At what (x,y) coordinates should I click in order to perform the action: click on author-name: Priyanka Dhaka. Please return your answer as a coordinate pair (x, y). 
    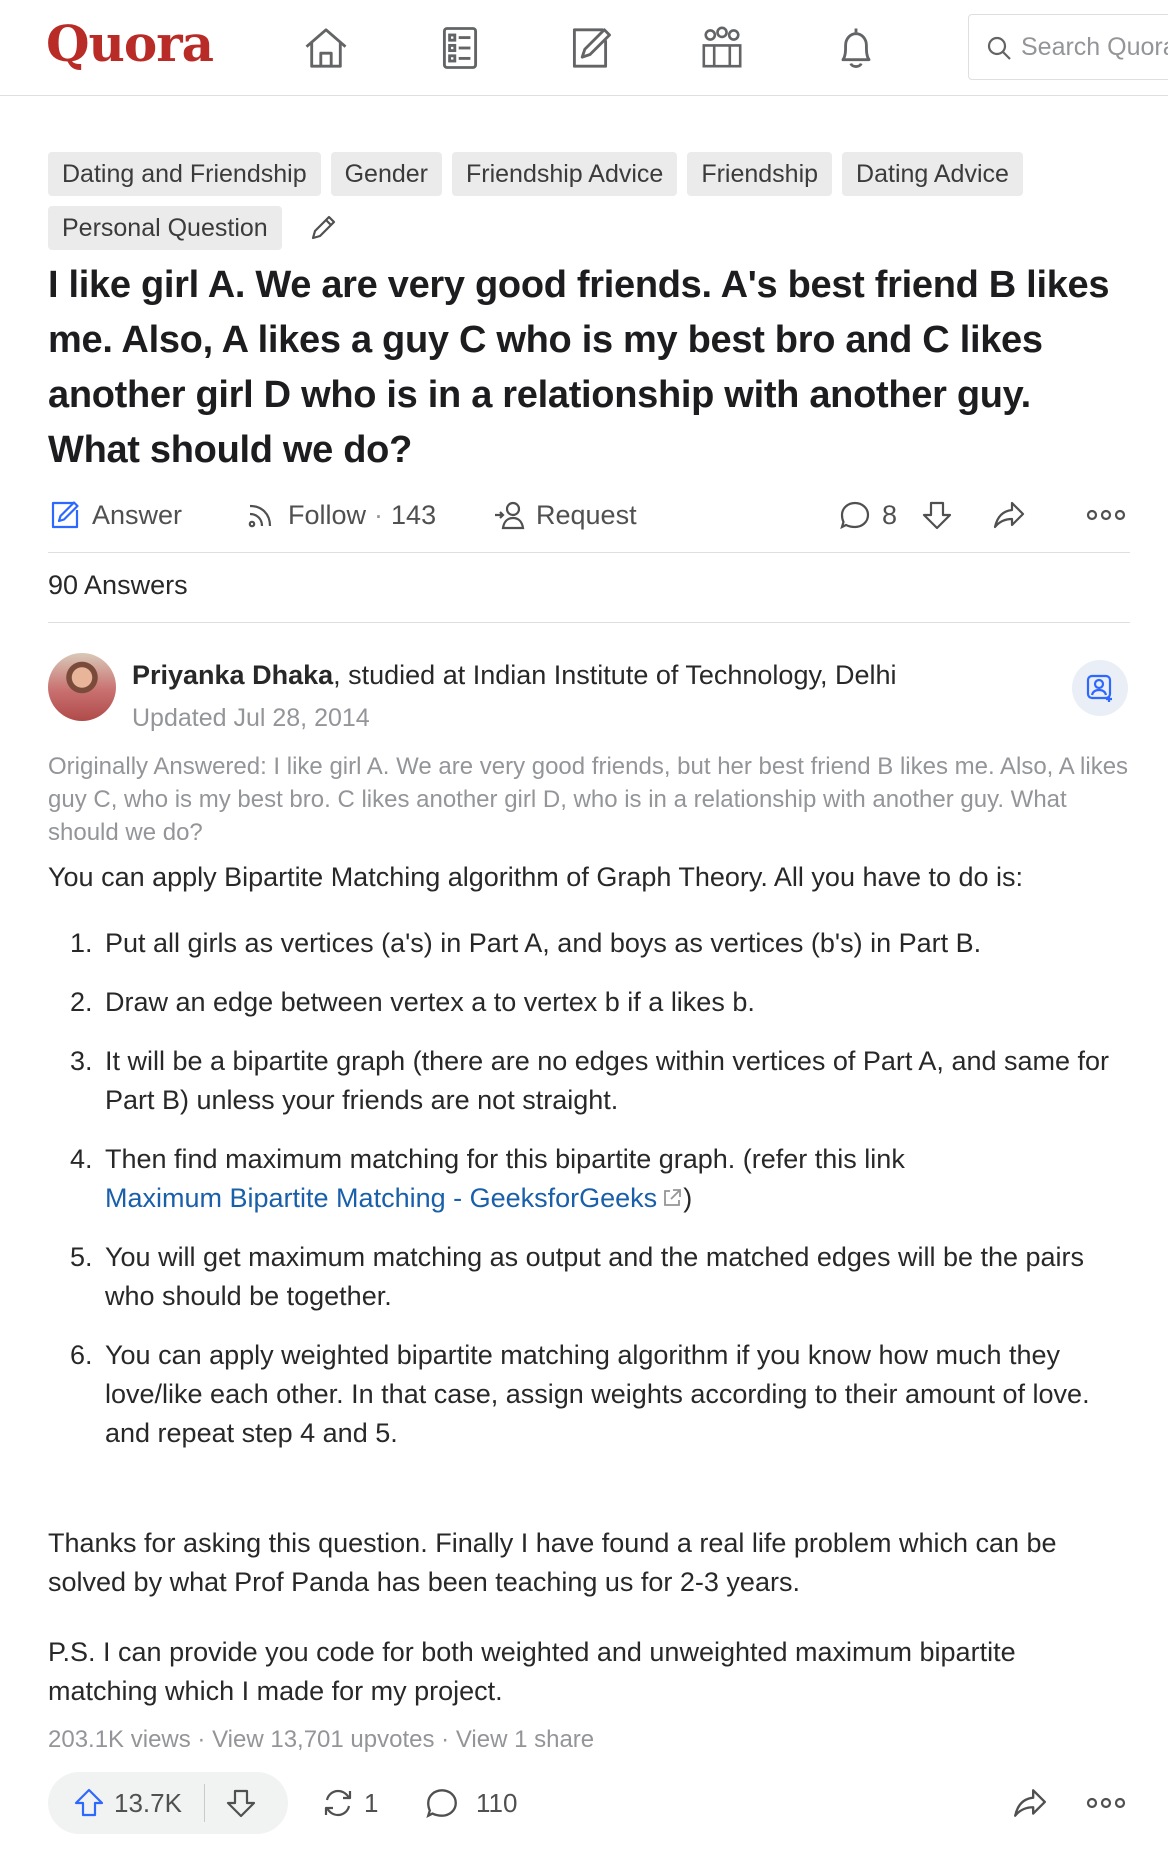
    Looking at the image, I should click on (232, 675).